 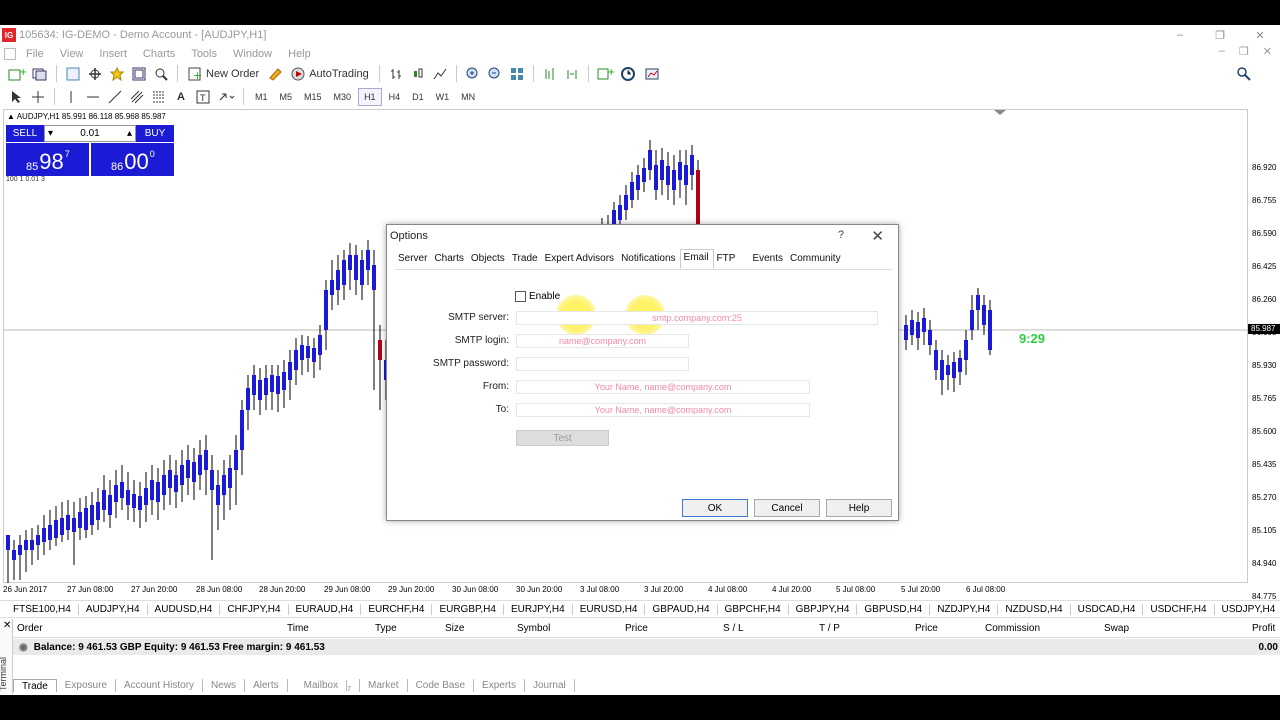 I want to click on symbol-tab: AUDUSD,H4, so click(x=184, y=609).